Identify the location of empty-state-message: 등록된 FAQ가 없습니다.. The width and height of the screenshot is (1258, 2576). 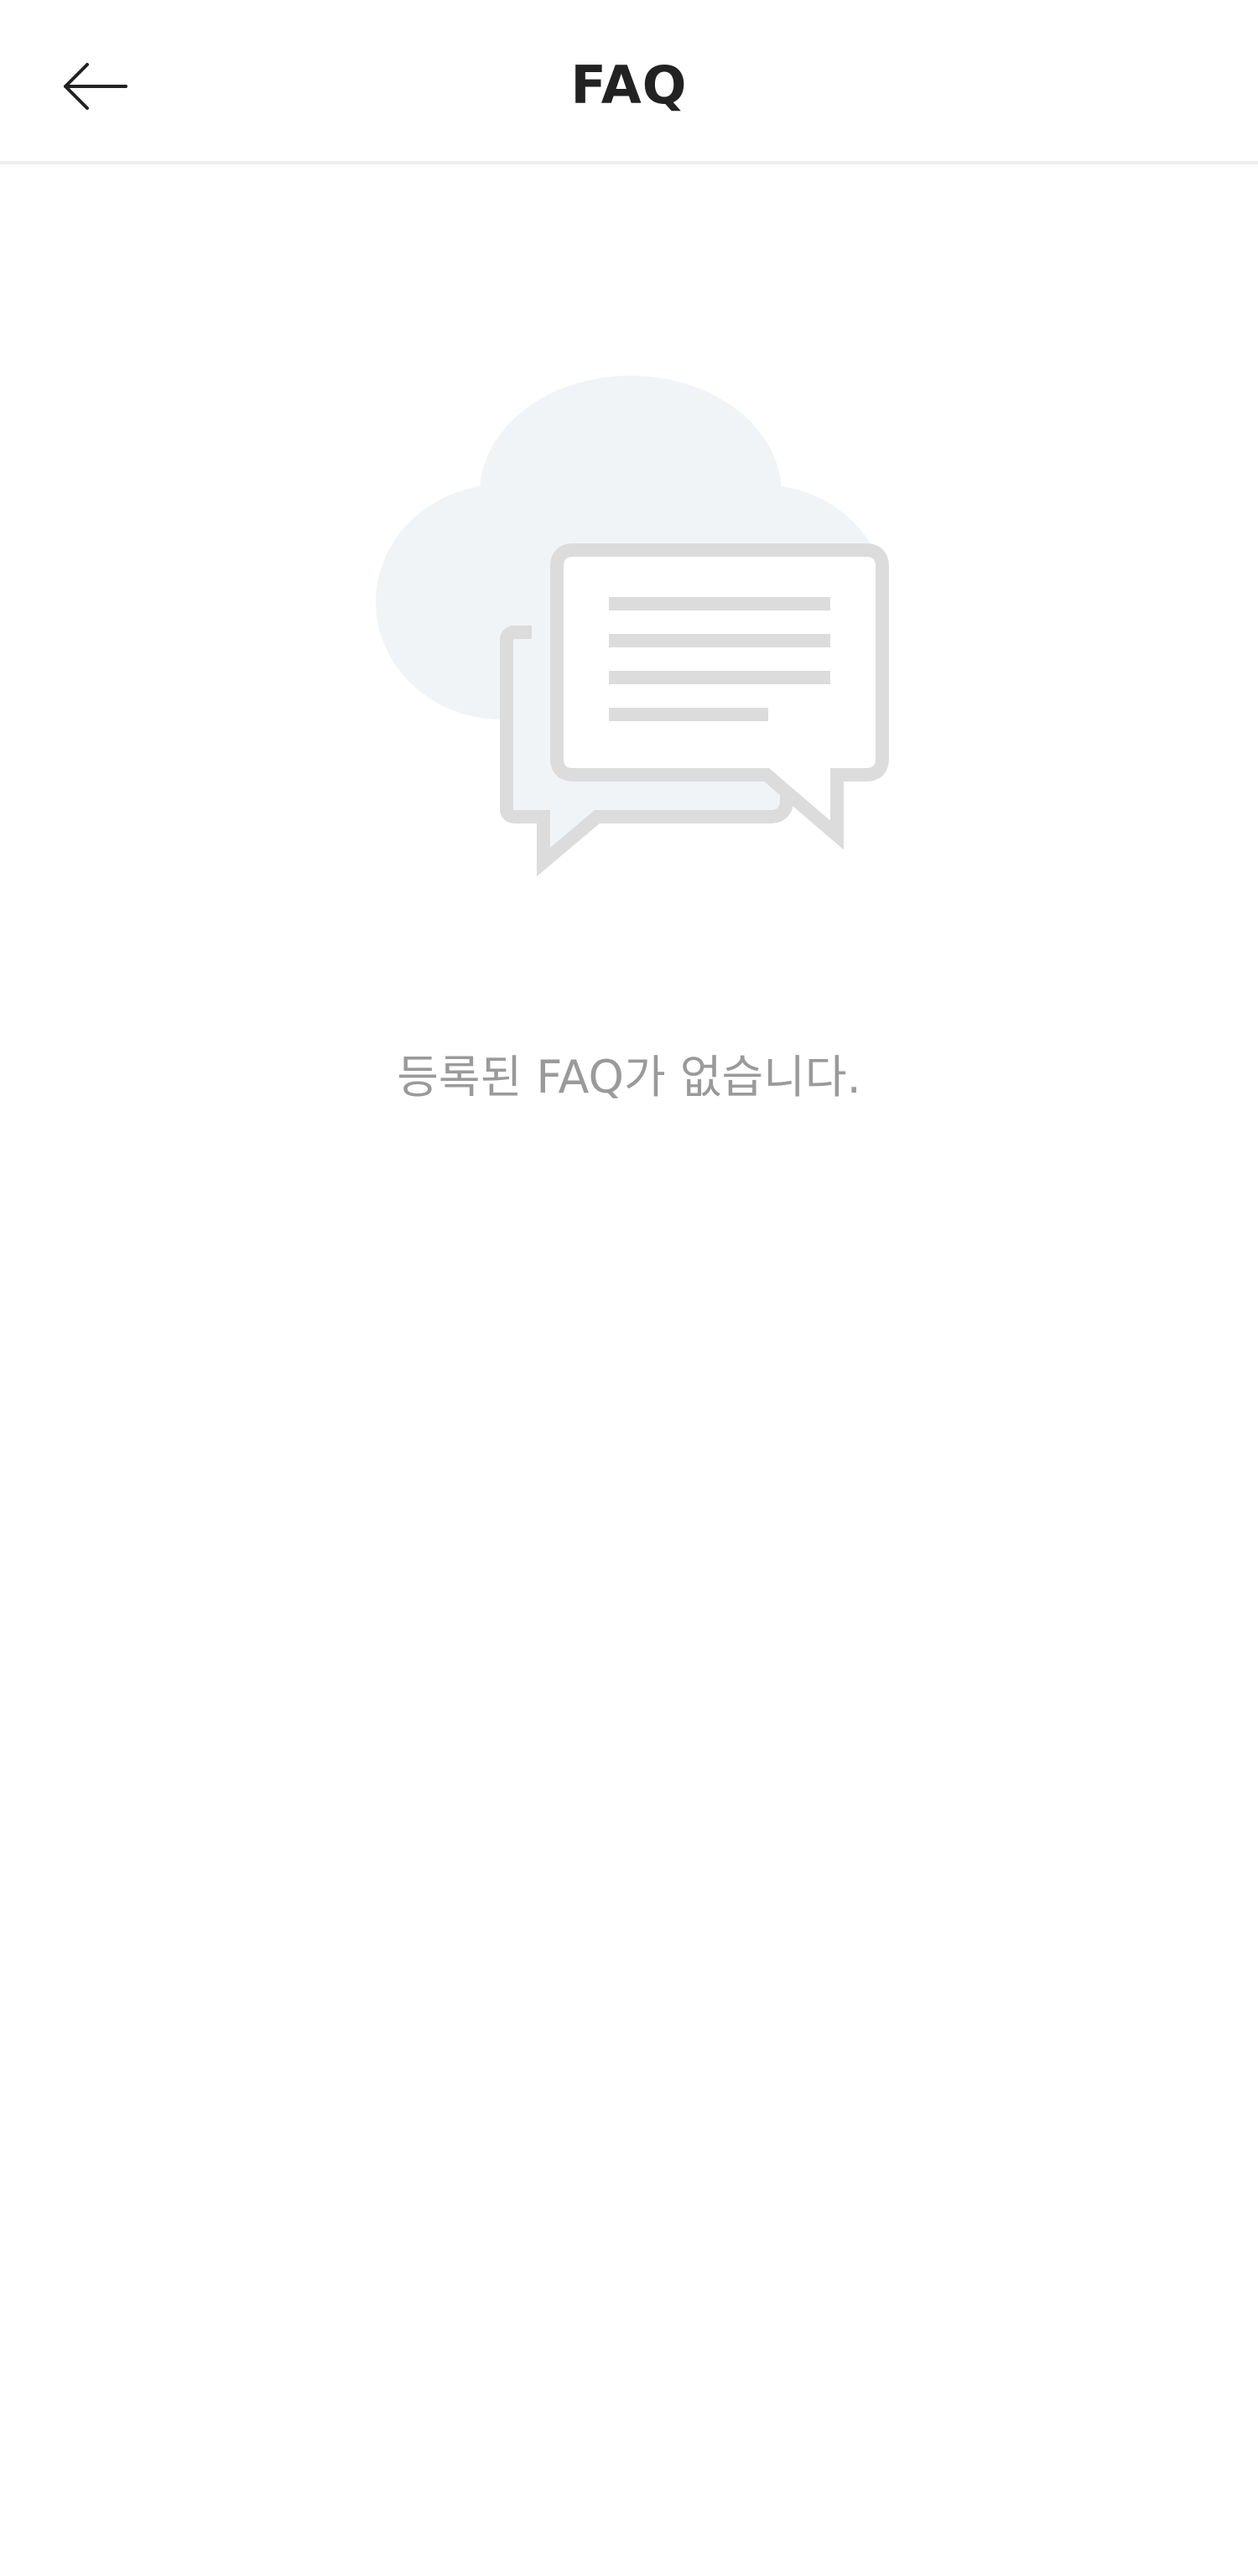
(629, 1077).